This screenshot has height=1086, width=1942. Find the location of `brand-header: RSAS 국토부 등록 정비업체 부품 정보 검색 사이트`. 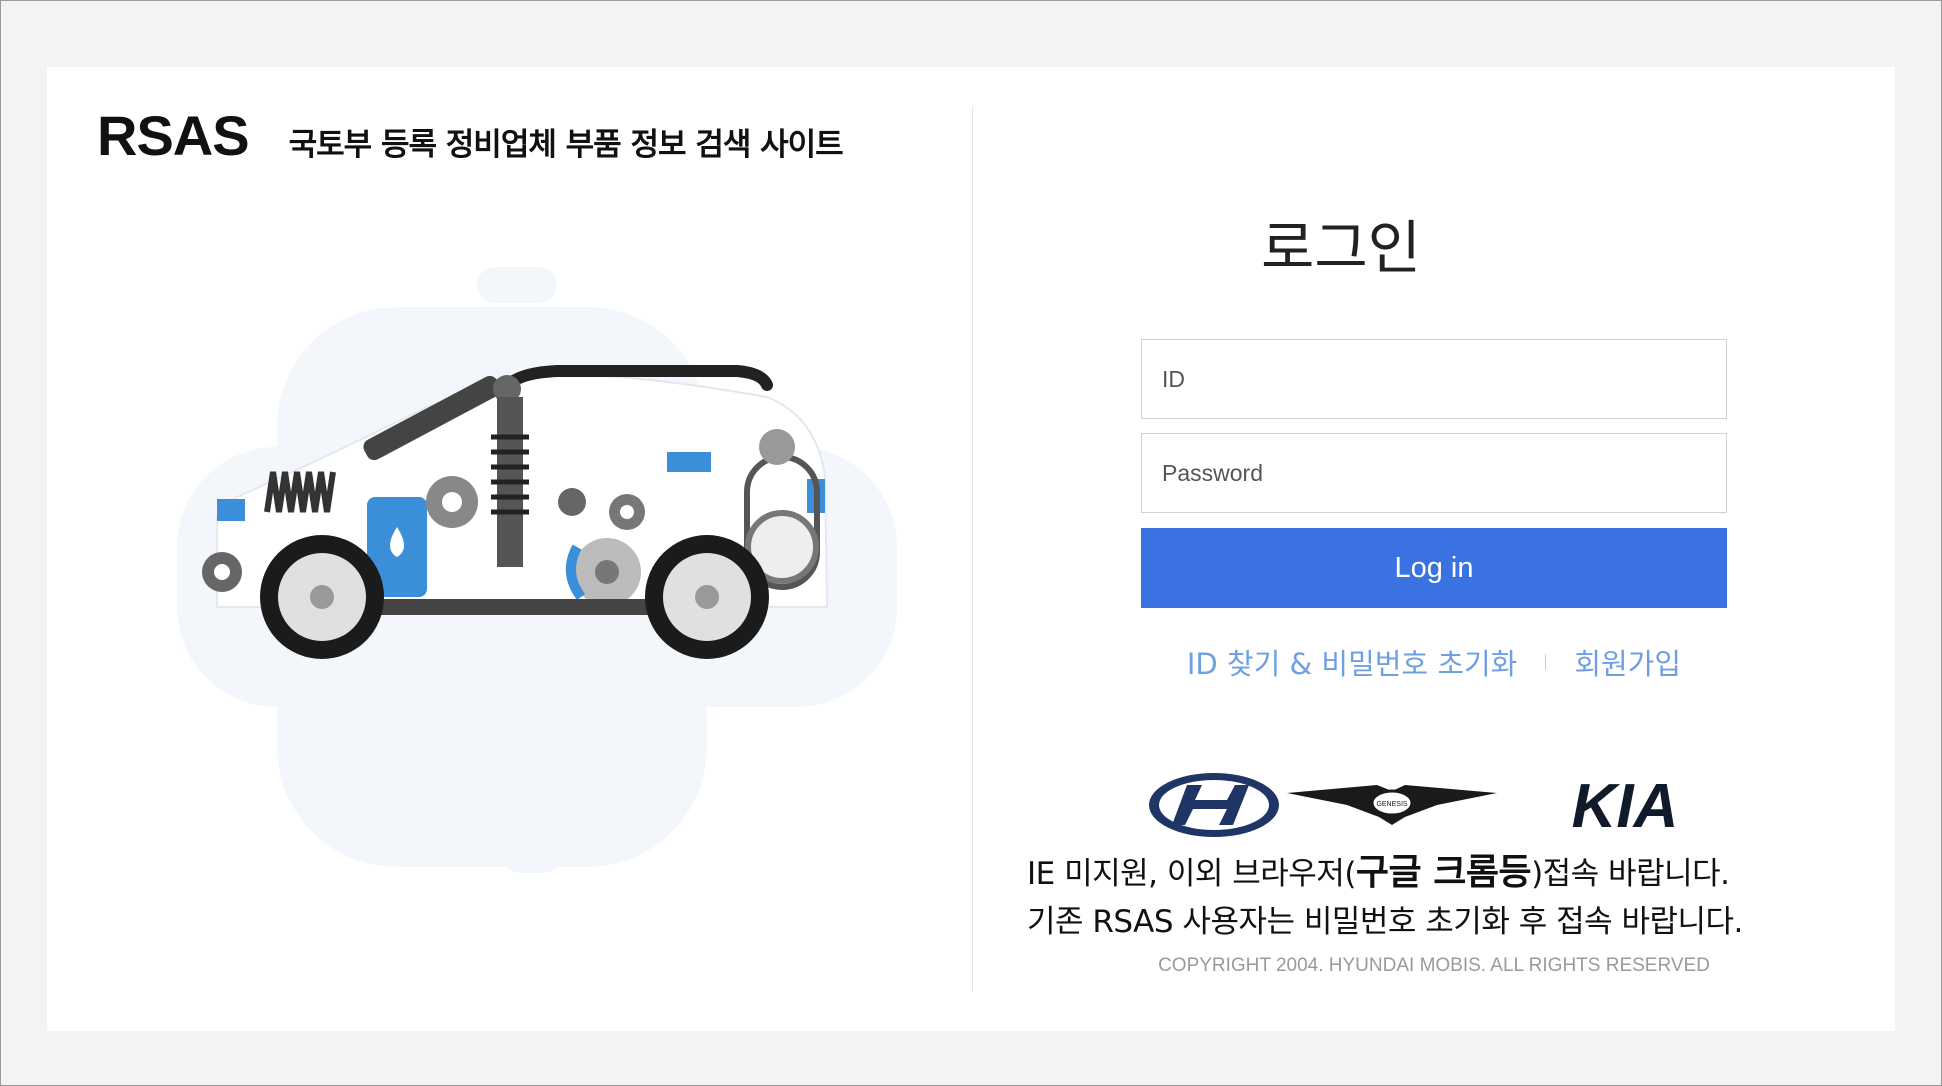

brand-header: RSAS 국토부 등록 정비업체 부품 정보 검색 사이트 is located at coordinates (470, 135).